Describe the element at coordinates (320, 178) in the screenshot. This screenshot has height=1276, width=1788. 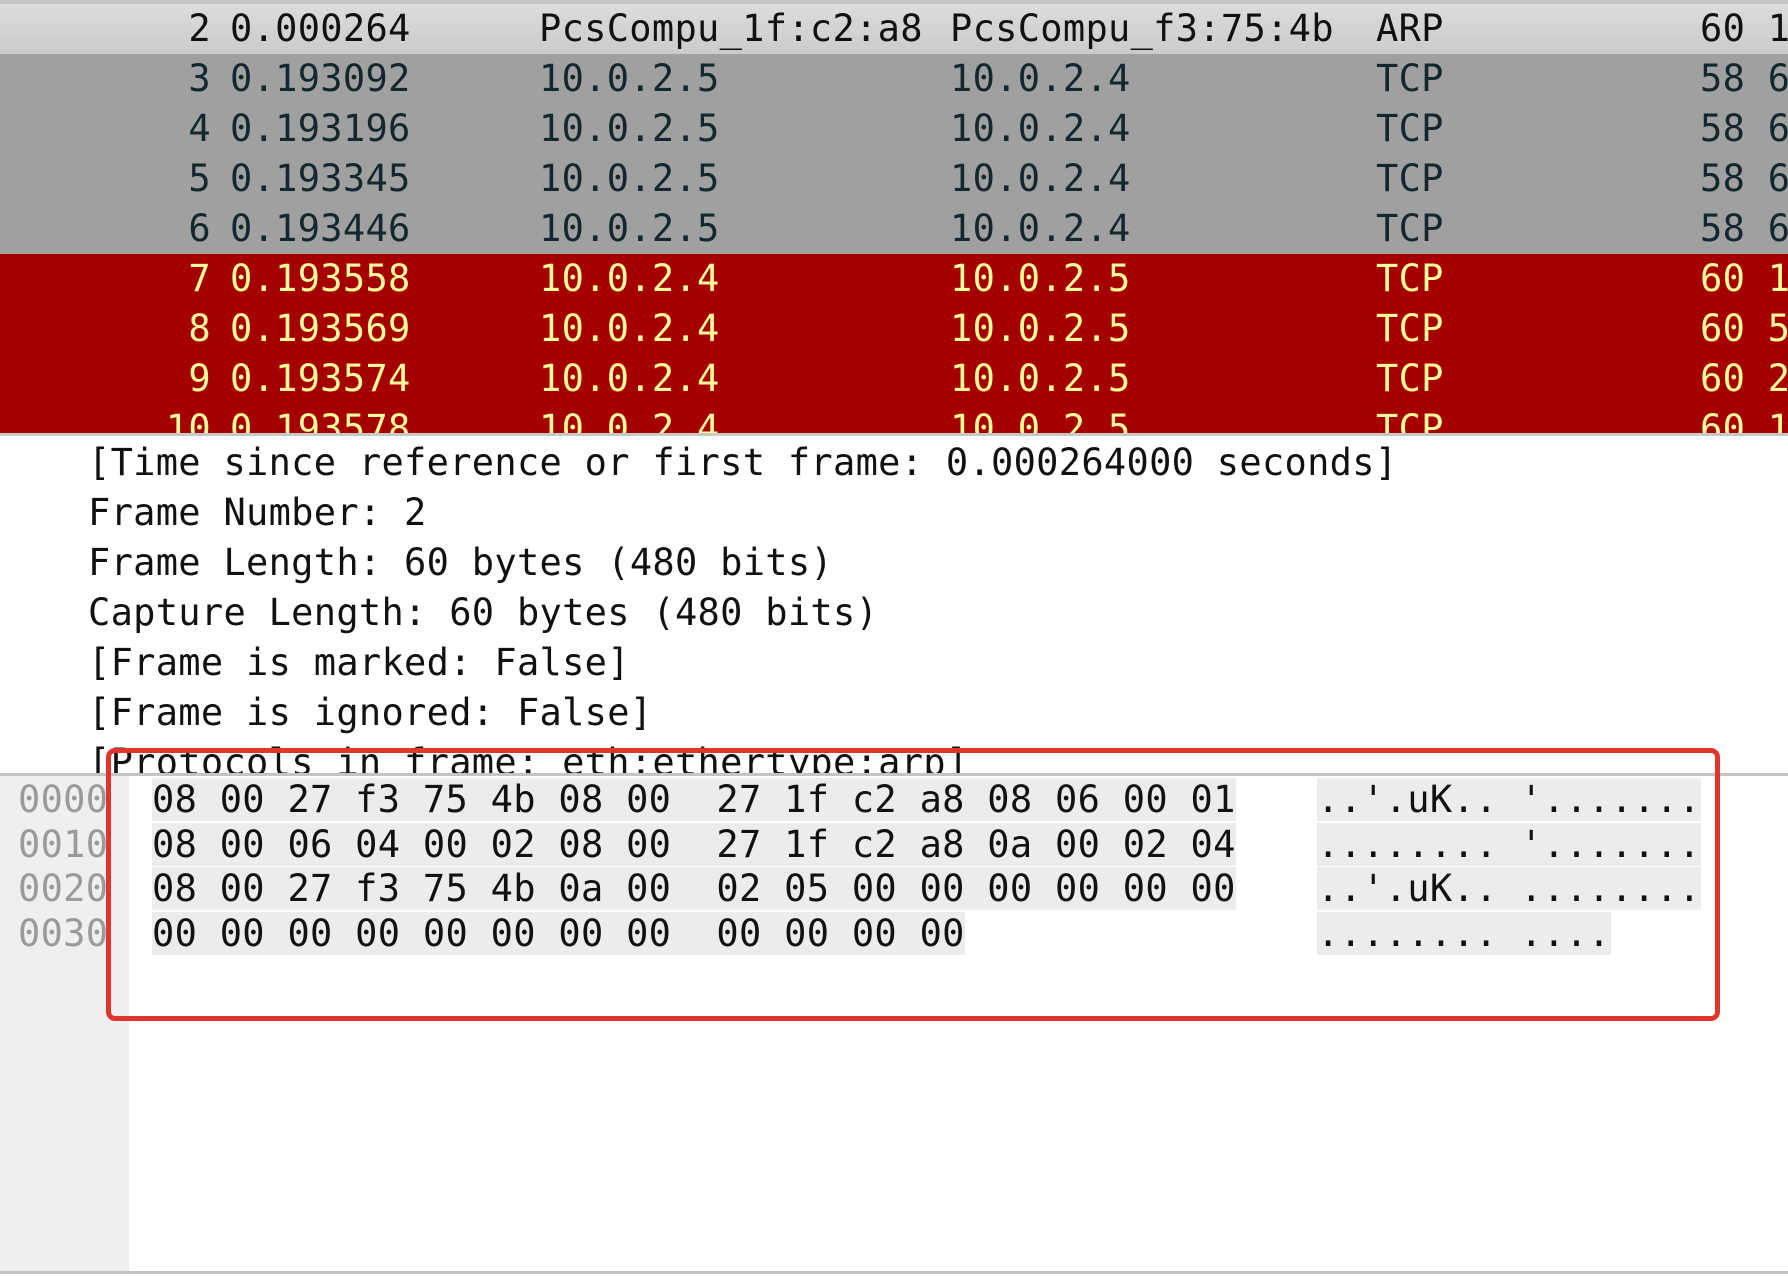
I see `packet-time: 0.193345` at that location.